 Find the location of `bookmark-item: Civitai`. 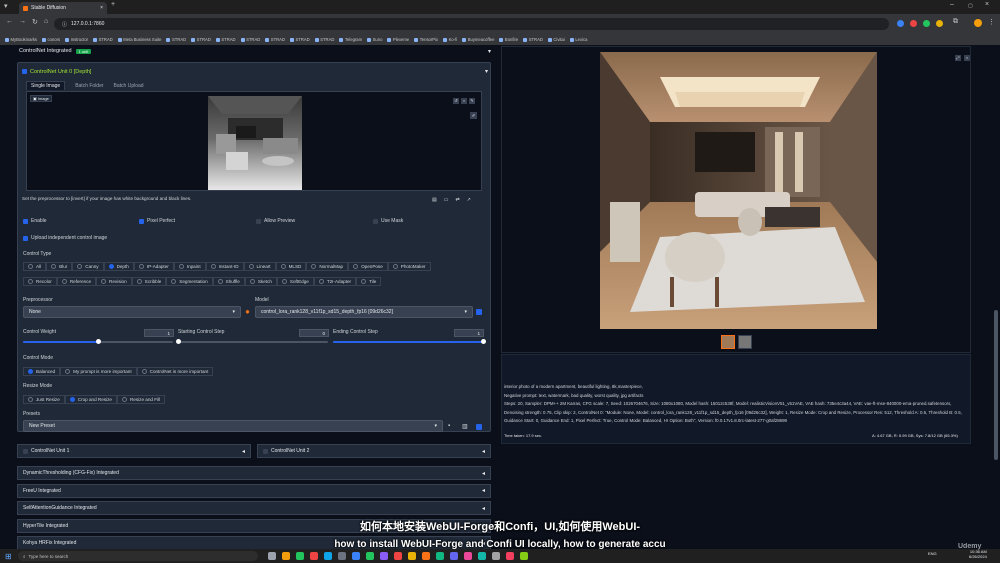

bookmark-item: Civitai is located at coordinates (556, 39).